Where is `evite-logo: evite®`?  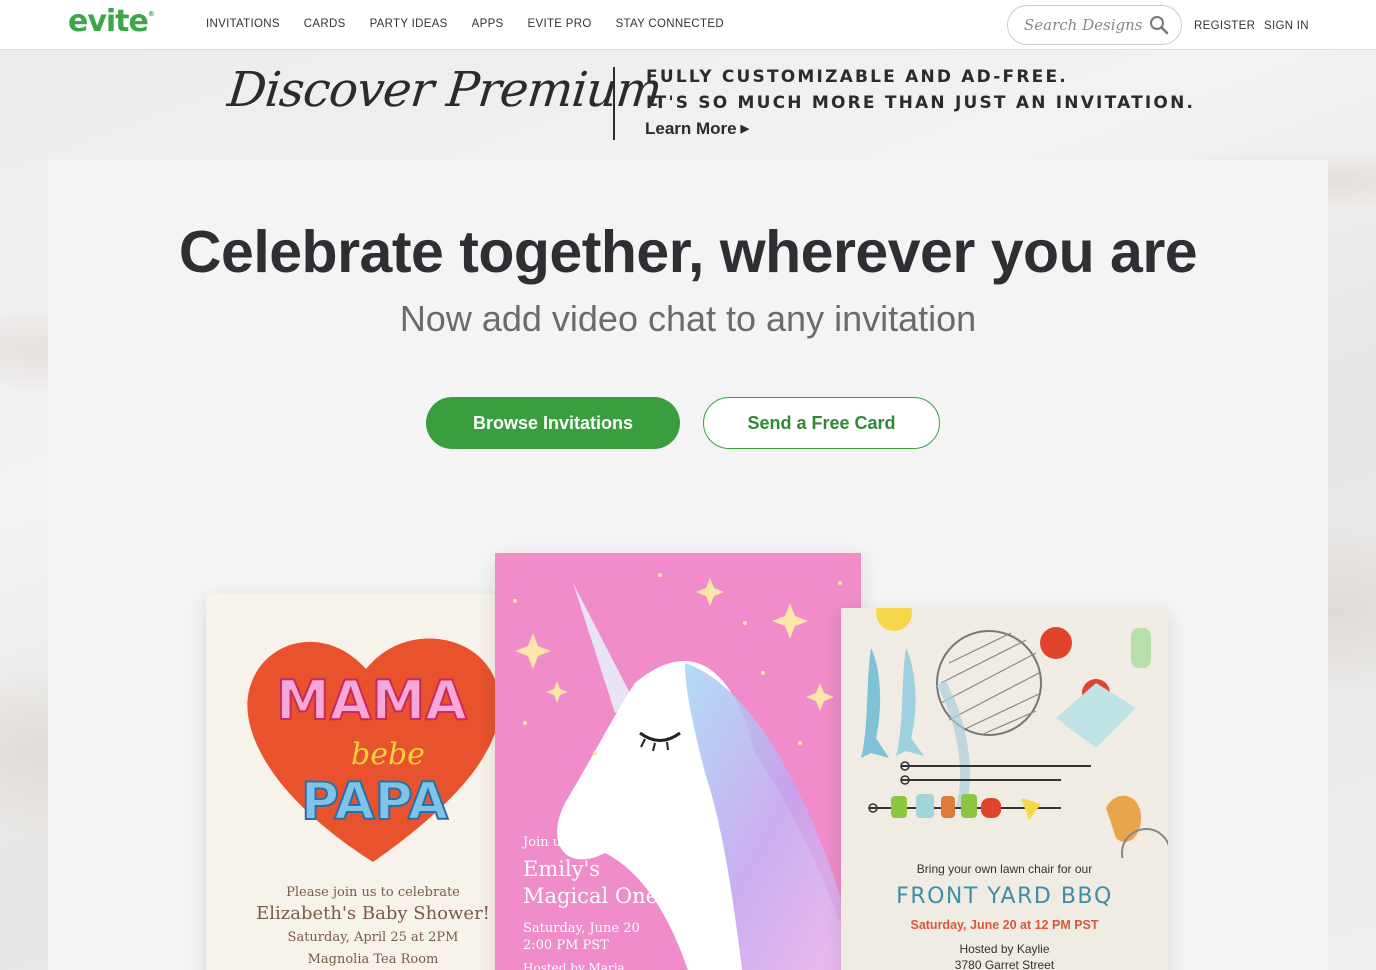 evite-logo: evite® is located at coordinates (111, 21).